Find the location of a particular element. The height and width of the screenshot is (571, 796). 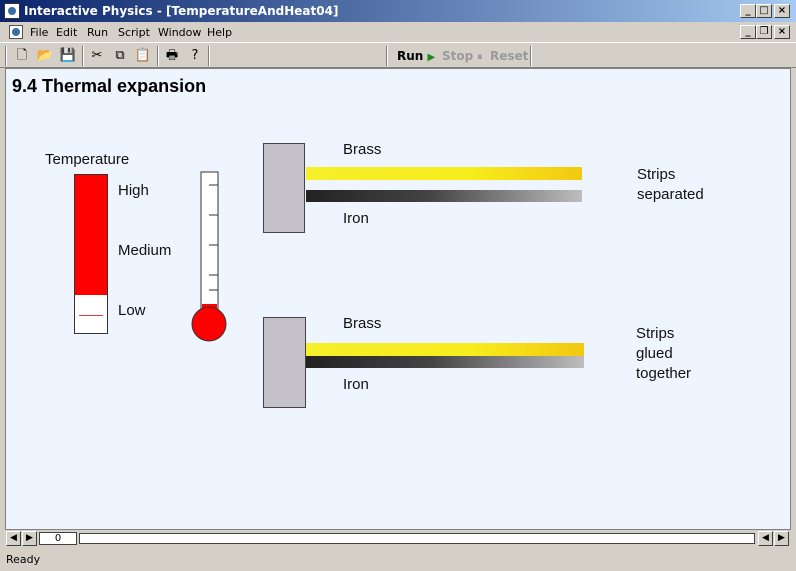

copy-icon: ⧉ is located at coordinates (120, 55).